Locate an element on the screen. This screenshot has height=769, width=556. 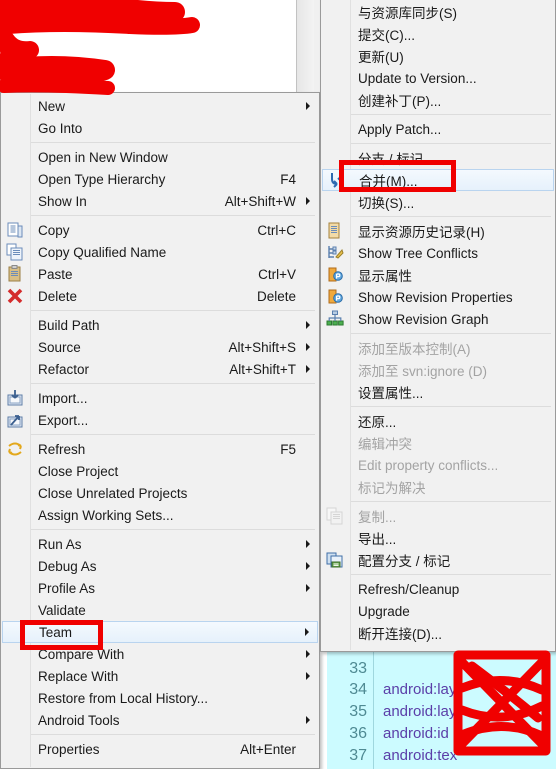
menu-item-go-into: Go Into is located at coordinates (160, 128).